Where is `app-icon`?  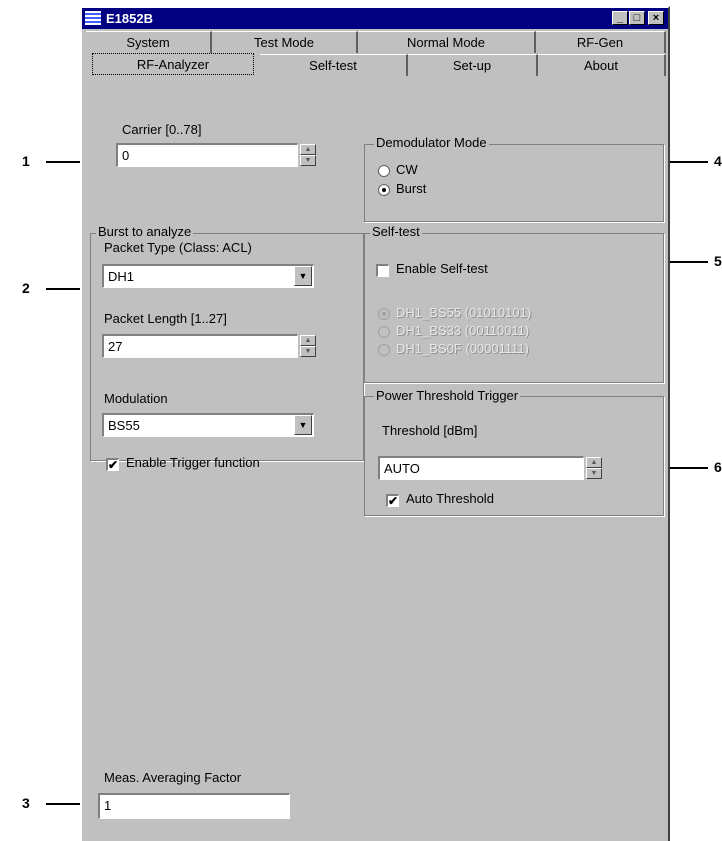
app-icon is located at coordinates (93, 18).